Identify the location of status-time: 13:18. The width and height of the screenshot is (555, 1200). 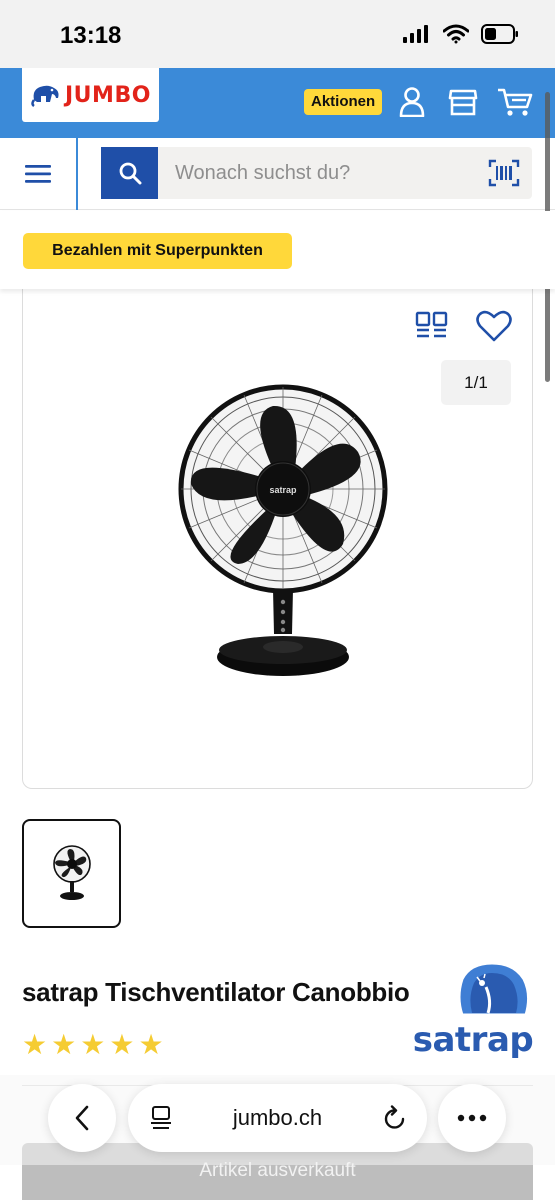
(91, 35).